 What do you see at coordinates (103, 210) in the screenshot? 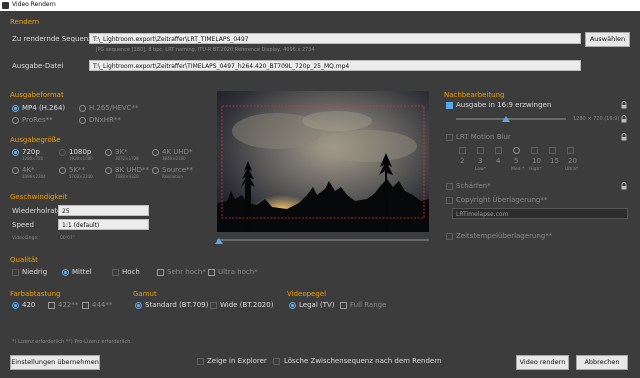
I see `repeat-rate-field: 25` at bounding box center [103, 210].